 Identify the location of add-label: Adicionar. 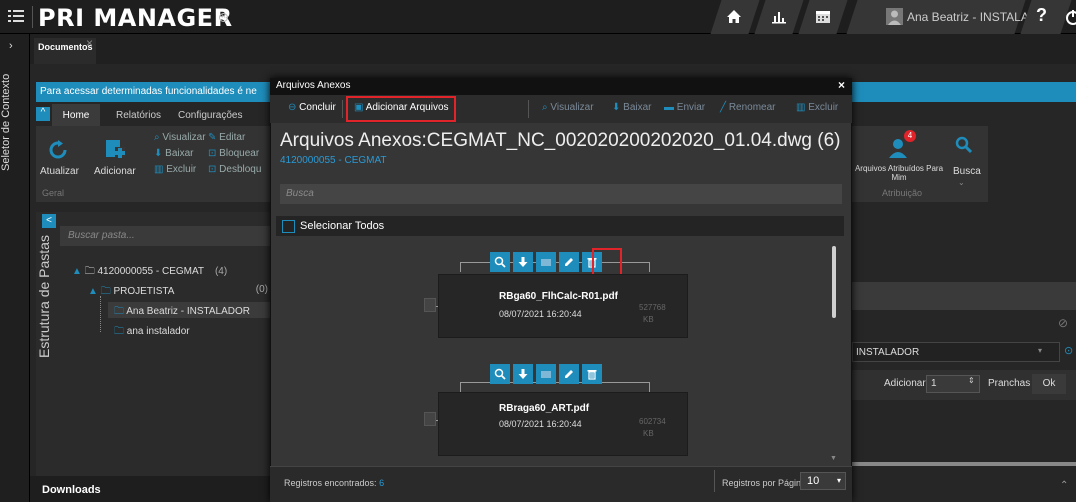
(905, 383).